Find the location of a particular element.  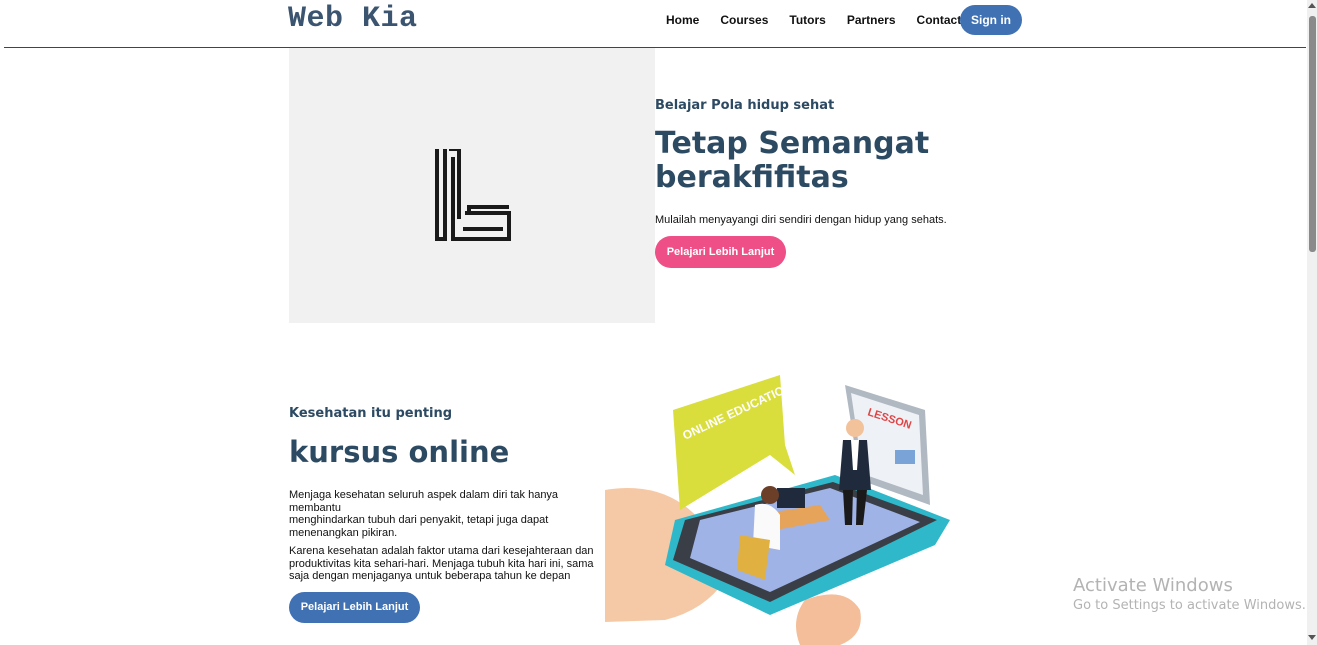

nav-tutors: Tutors is located at coordinates (807, 20).